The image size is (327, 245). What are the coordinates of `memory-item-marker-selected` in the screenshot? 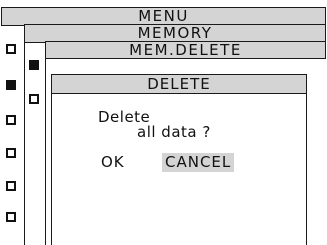 It's located at (34, 65).